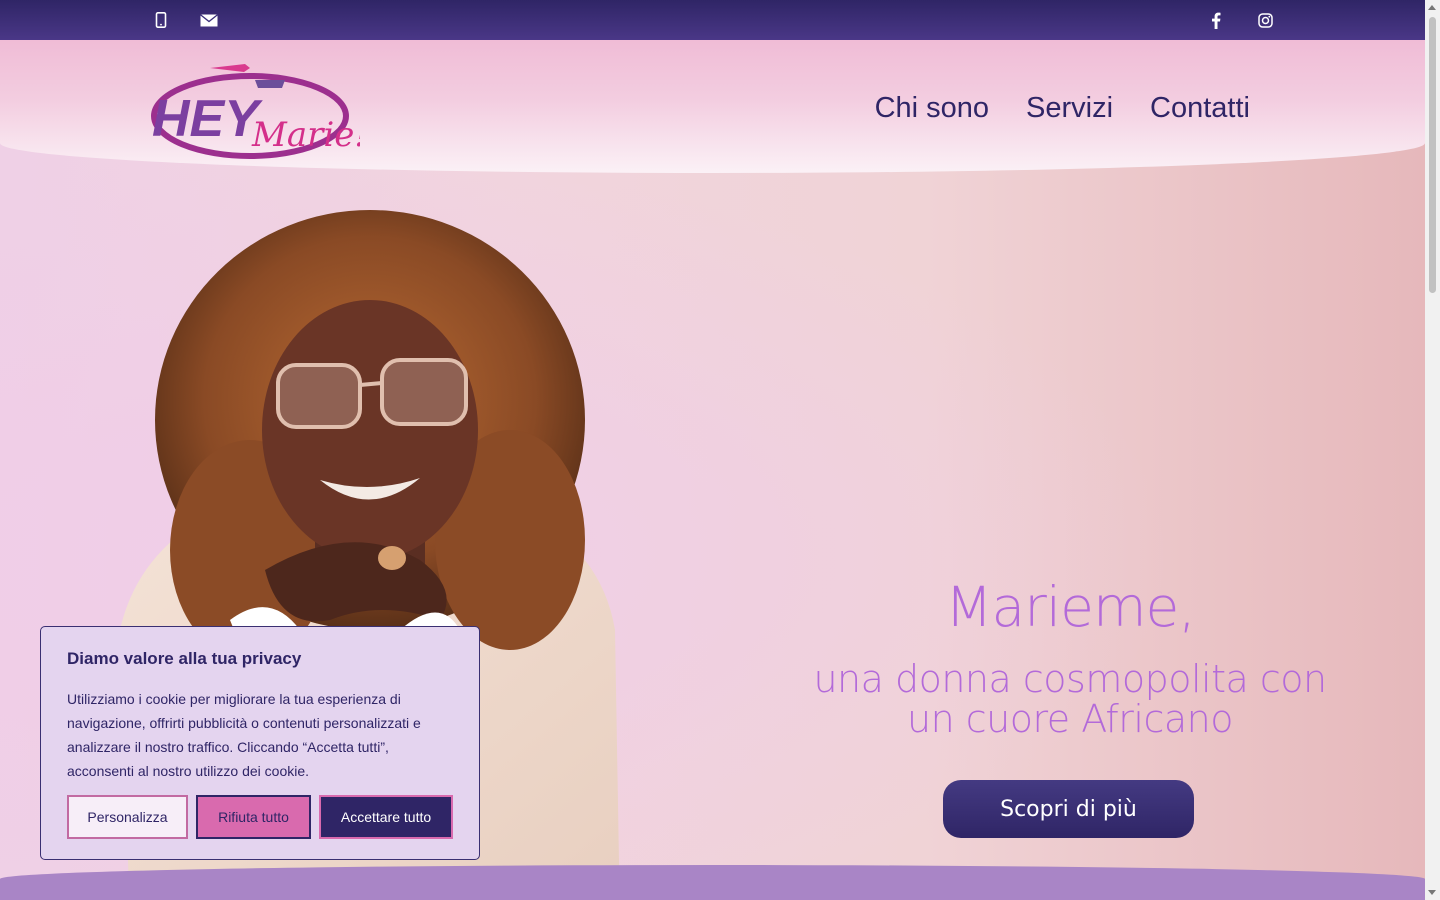 This screenshot has height=900, width=1440. I want to click on nav-chi-sono: Chi sono, so click(932, 108).